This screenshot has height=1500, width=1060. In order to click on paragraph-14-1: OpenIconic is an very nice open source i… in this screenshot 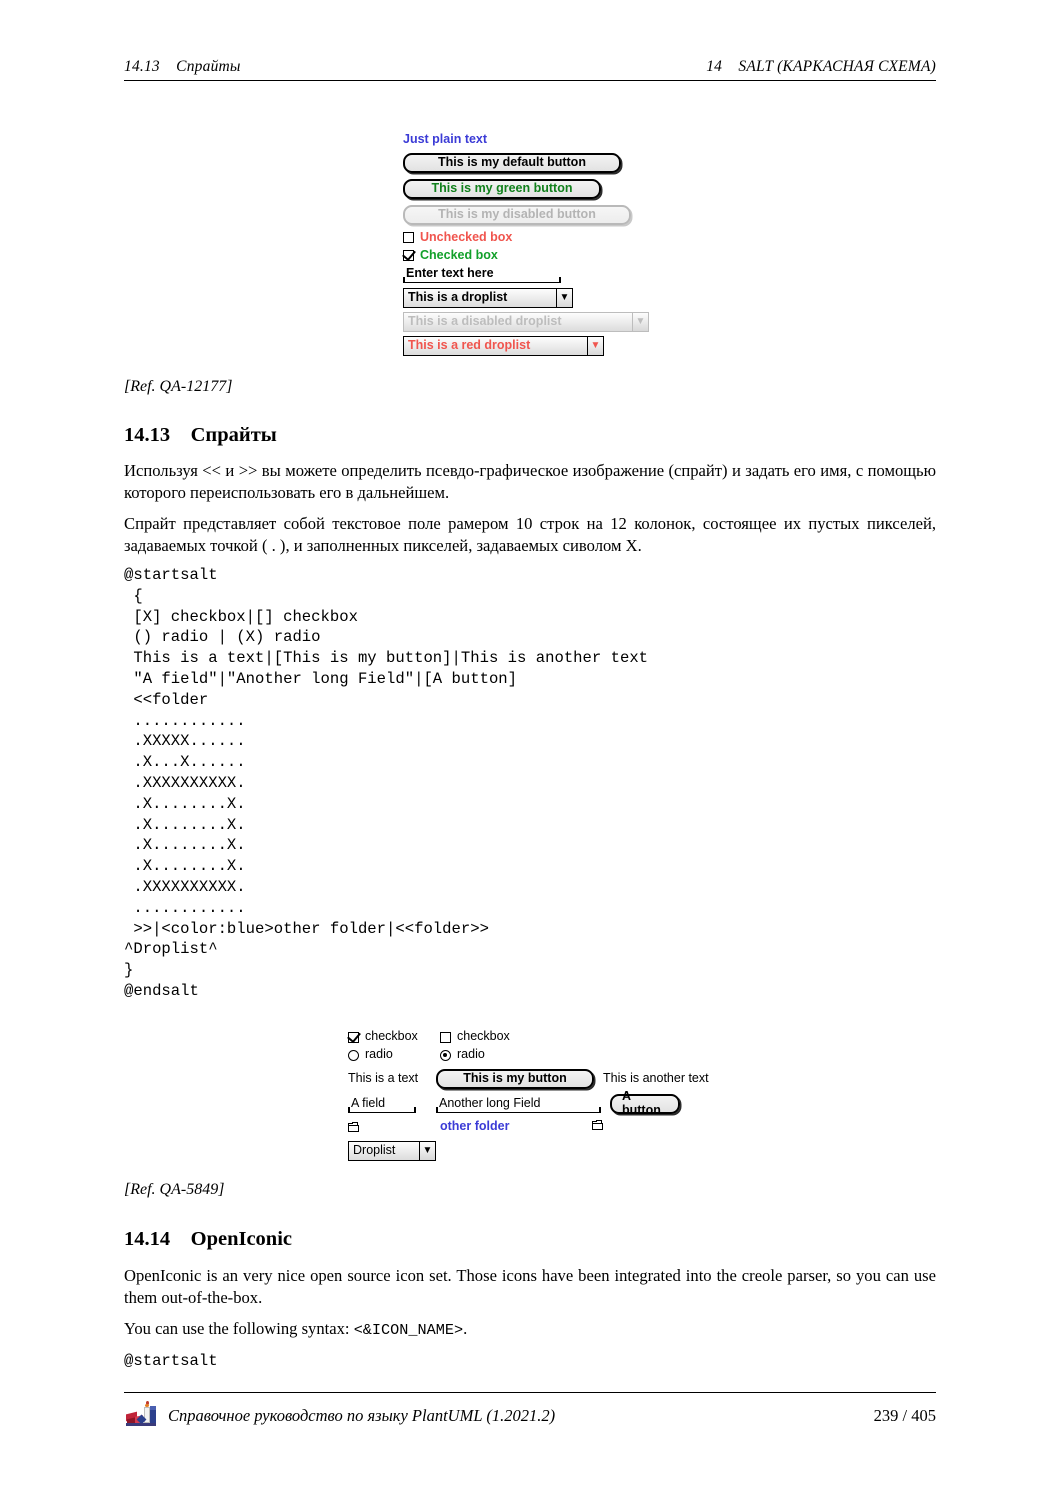, I will do `click(530, 1287)`.